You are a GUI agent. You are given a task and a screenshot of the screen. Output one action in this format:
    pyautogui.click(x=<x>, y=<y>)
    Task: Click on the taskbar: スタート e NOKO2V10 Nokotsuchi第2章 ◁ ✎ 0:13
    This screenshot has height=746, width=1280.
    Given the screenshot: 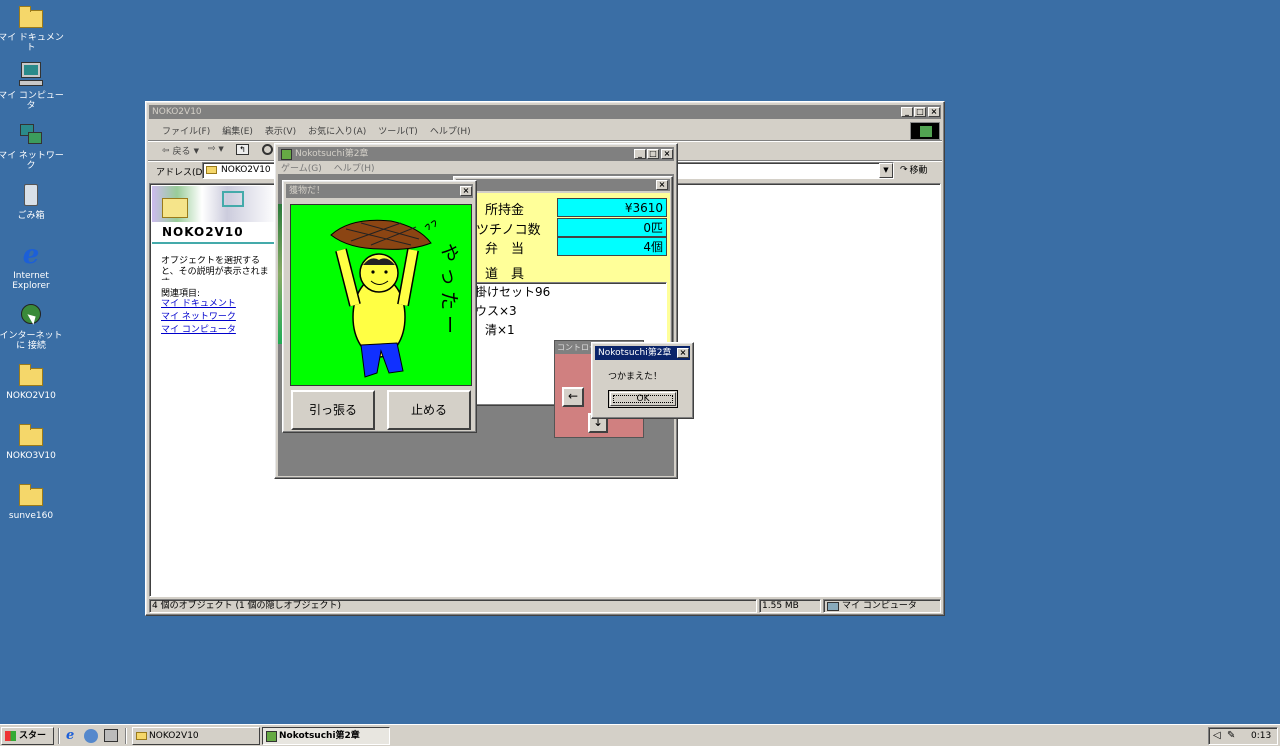 What is the action you would take?
    pyautogui.click(x=640, y=735)
    